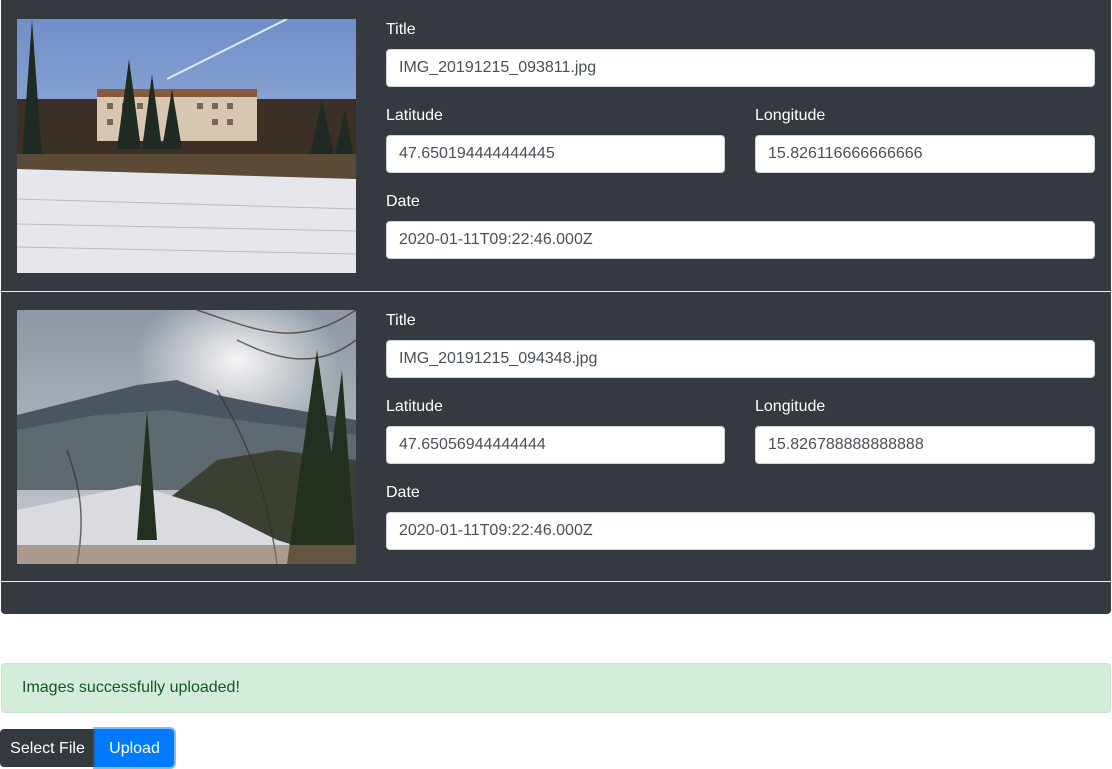 This screenshot has width=1112, height=769. What do you see at coordinates (47, 748) in the screenshot?
I see `select-file-button: Select File` at bounding box center [47, 748].